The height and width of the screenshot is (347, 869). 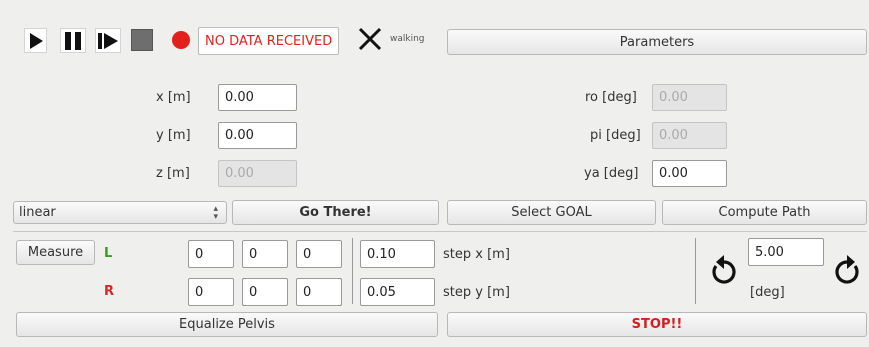 I want to click on equalize-pelvis-button: Equalize Pelvis, so click(x=227, y=324).